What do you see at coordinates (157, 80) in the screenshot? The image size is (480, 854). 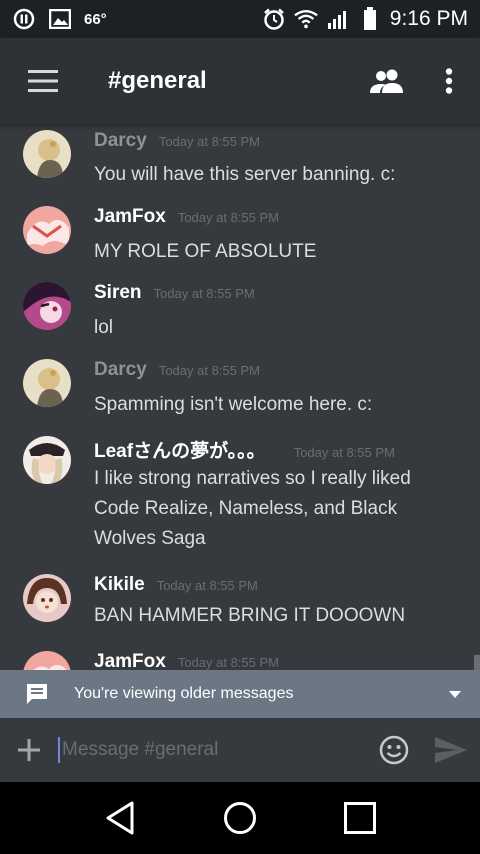 I see `channel-title: #general` at bounding box center [157, 80].